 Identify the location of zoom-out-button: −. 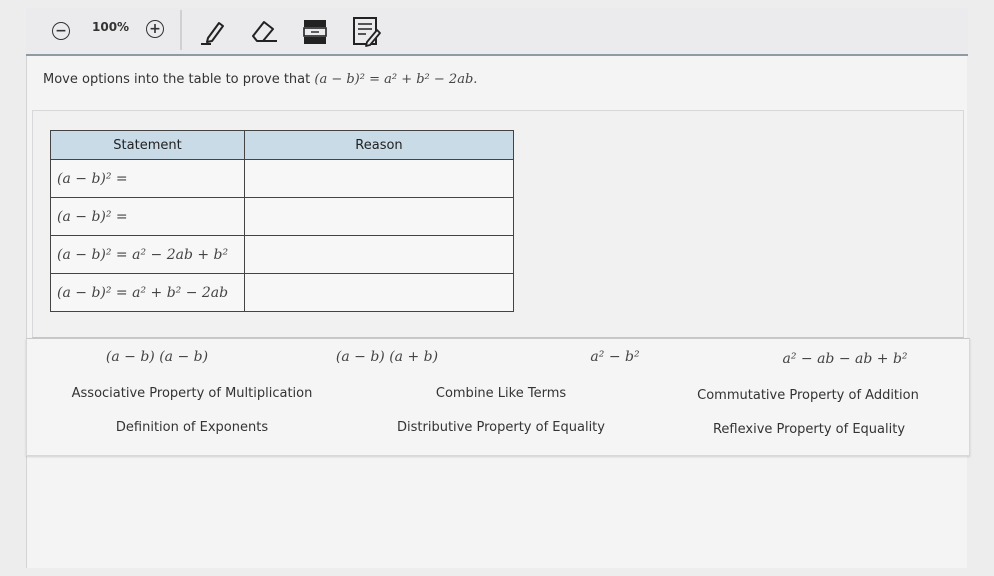
(61, 31).